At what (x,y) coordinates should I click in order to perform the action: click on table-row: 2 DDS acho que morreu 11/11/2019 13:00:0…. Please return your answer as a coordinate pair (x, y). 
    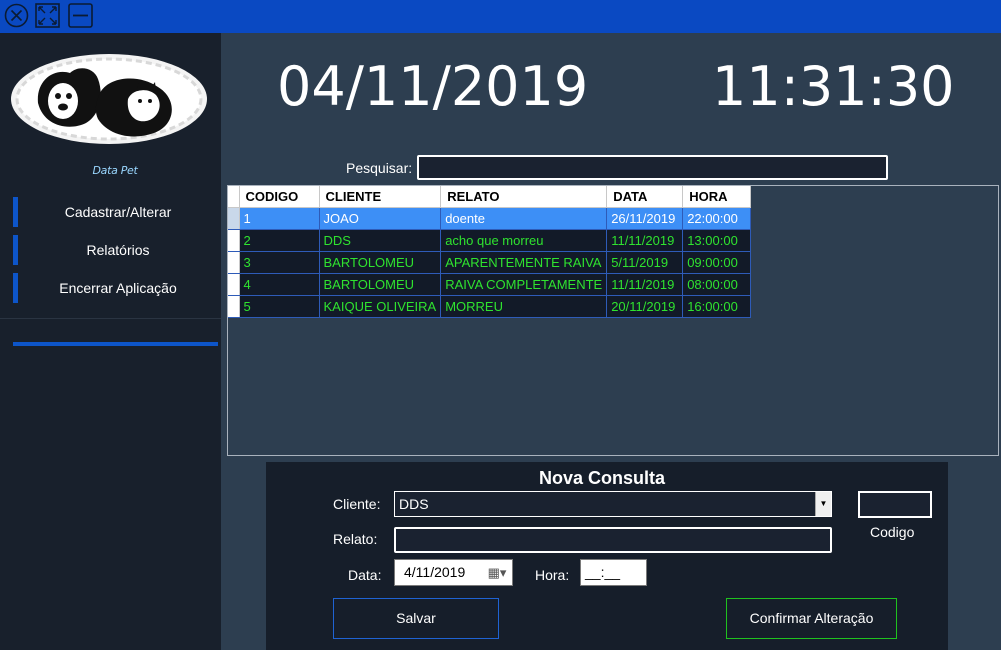
    Looking at the image, I should click on (490, 240).